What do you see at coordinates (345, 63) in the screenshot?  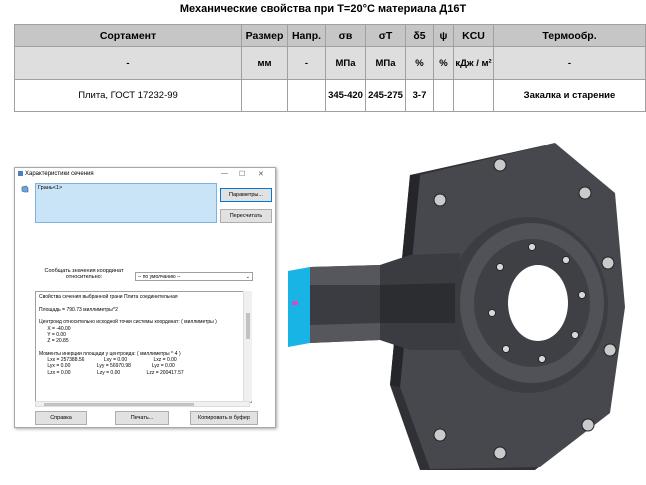 I see `unit-sigma-v: МПа` at bounding box center [345, 63].